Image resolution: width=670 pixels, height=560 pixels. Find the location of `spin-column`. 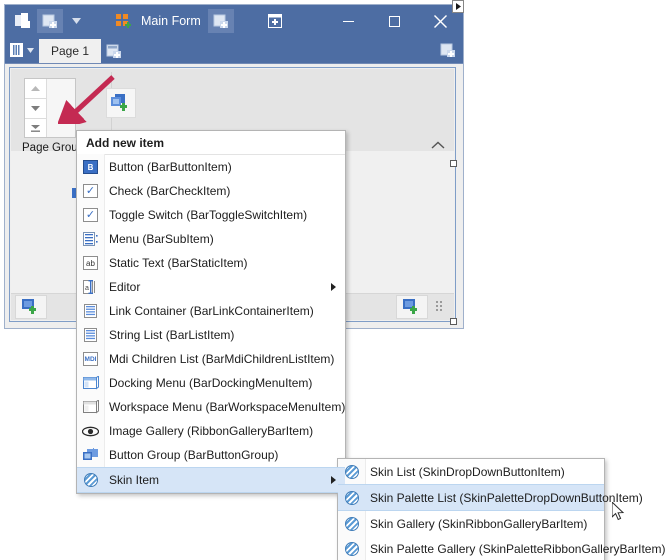

spin-column is located at coordinates (36, 108).